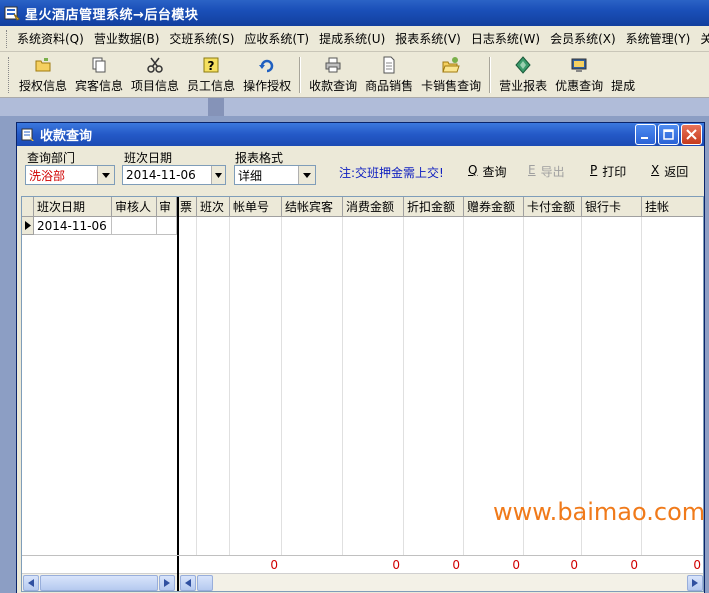  What do you see at coordinates (66, 136) in the screenshot?
I see `window-title: 收款查询` at bounding box center [66, 136].